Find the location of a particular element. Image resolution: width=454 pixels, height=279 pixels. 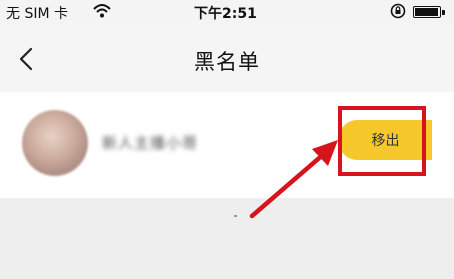

wifi-icon is located at coordinates (102, 13).